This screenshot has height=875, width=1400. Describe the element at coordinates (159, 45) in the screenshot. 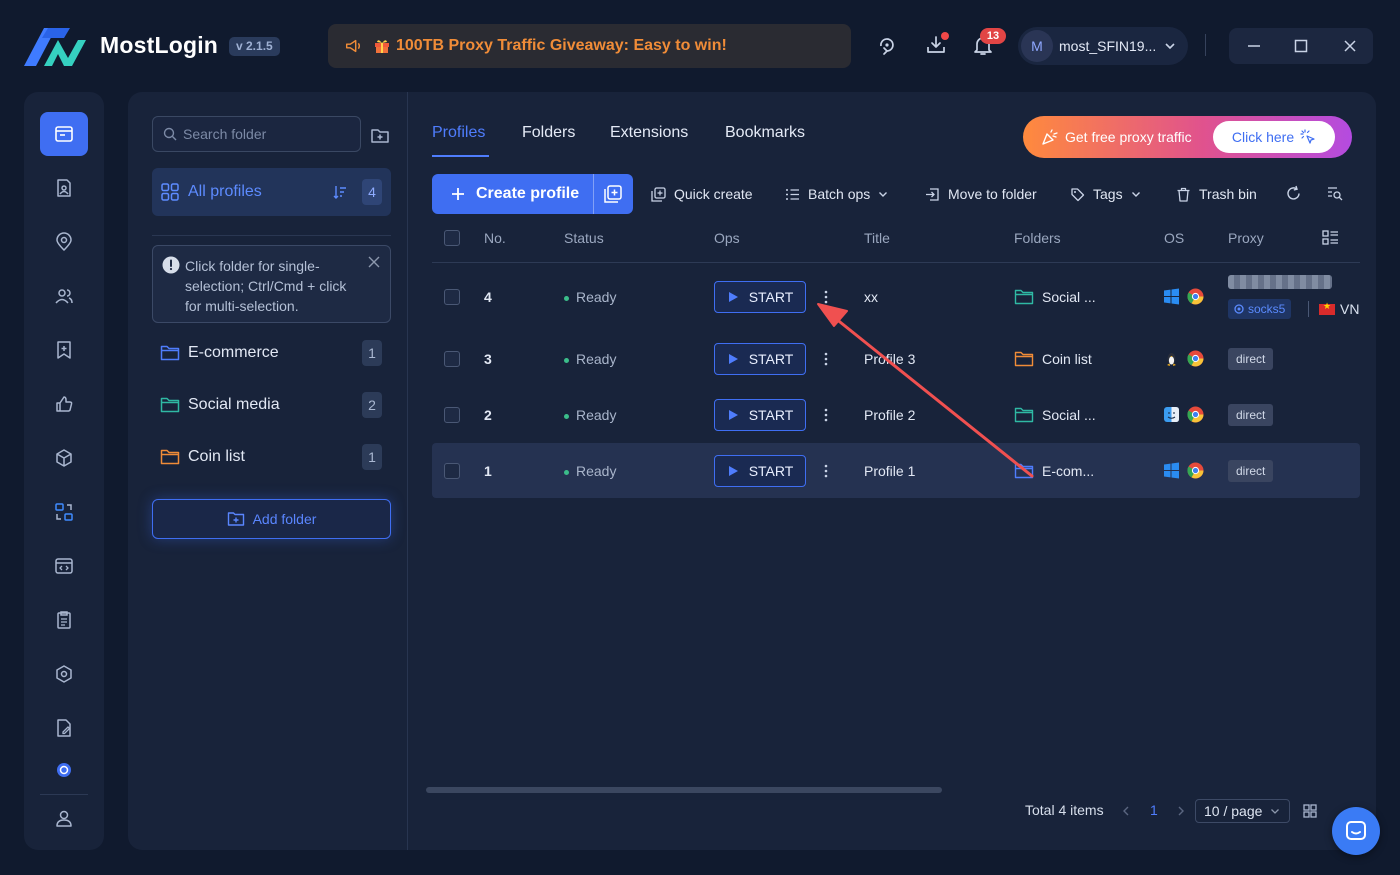

I see `app-name: MostLogin` at that location.